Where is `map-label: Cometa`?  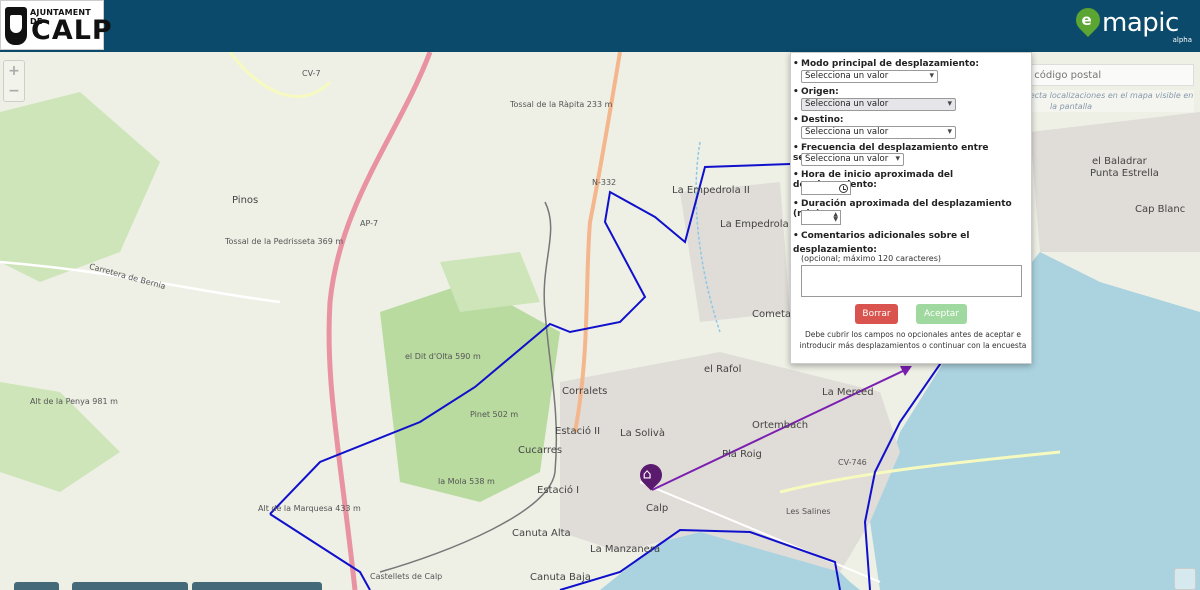
map-label: Cometa is located at coordinates (772, 314).